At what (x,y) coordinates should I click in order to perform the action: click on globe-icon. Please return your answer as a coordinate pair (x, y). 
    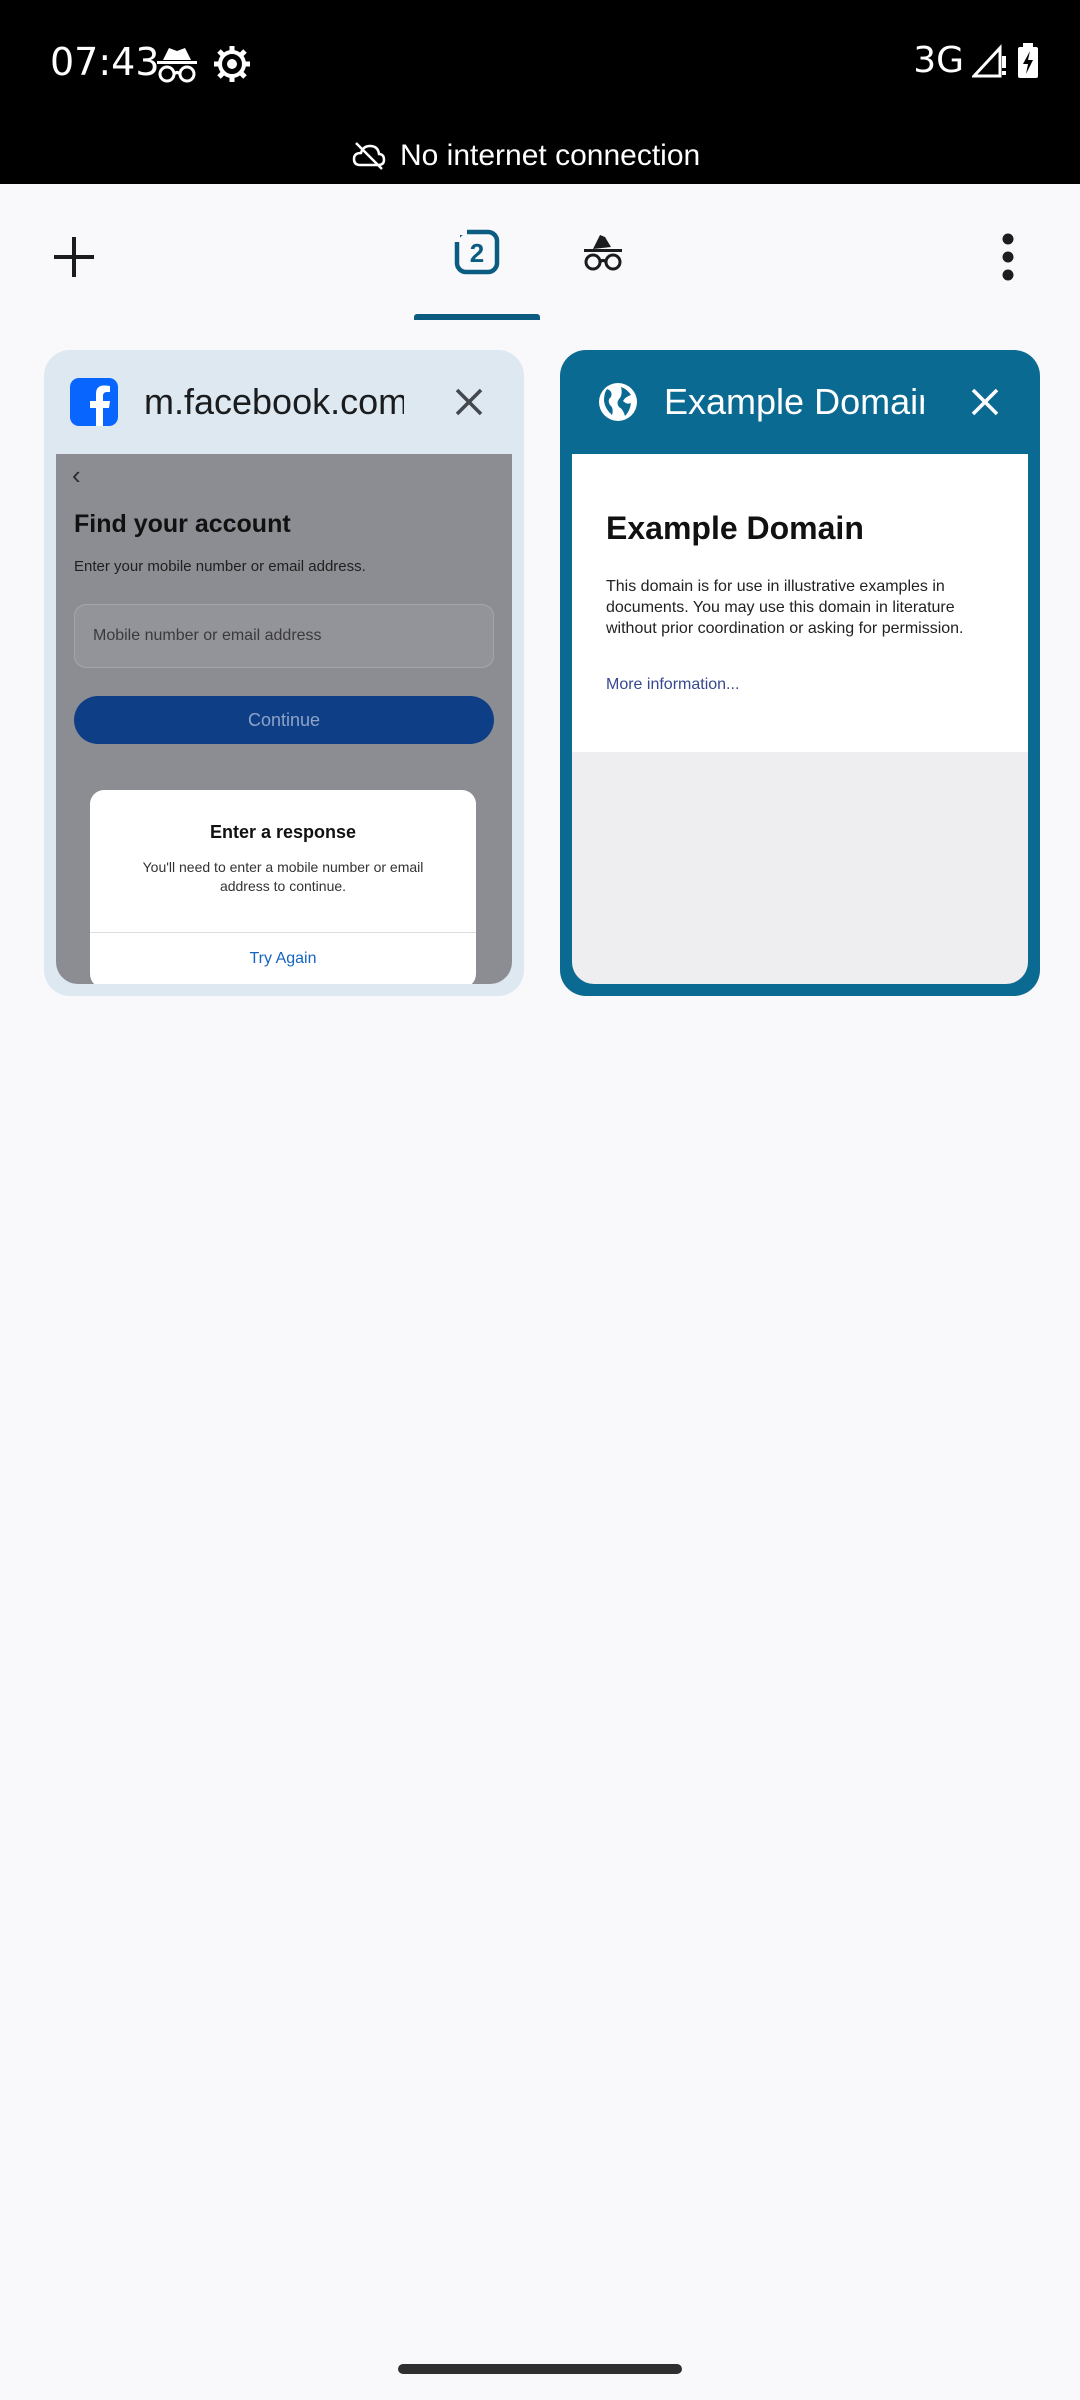
    Looking at the image, I should click on (618, 402).